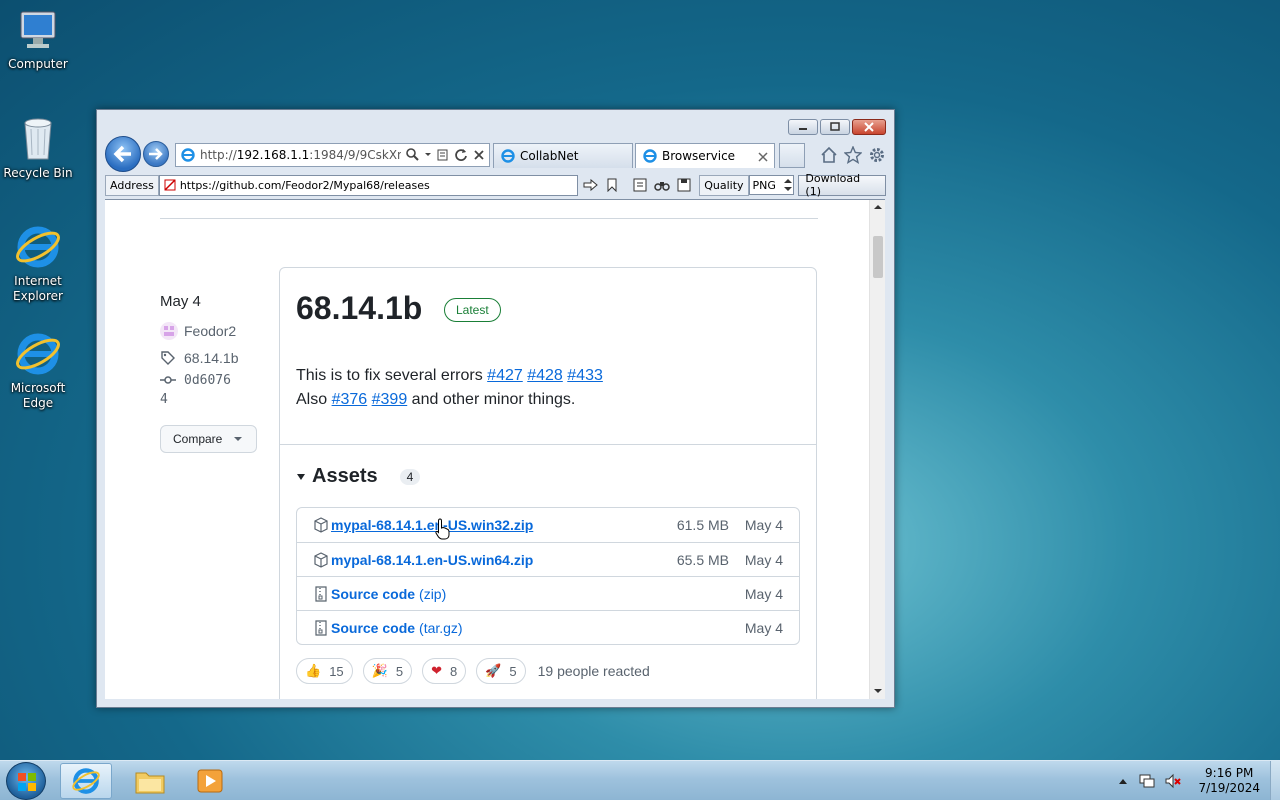  I want to click on url-scheme: http://, so click(218, 155).